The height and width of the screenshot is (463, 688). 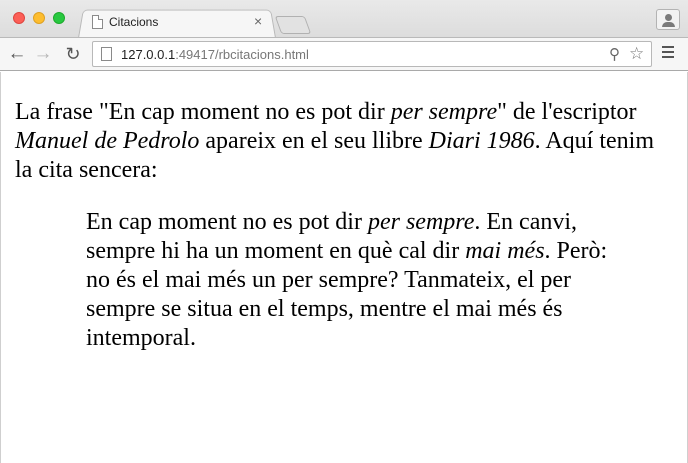 What do you see at coordinates (505, 251) in the screenshot?
I see `quote-emphasis-mai-mes: mai més` at bounding box center [505, 251].